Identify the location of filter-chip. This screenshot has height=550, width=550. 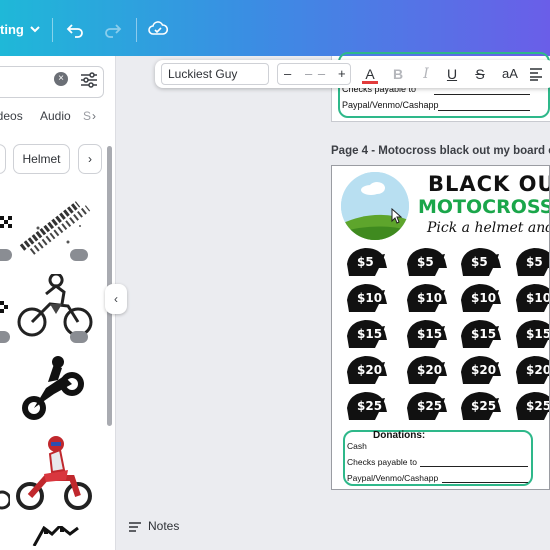
(3, 159).